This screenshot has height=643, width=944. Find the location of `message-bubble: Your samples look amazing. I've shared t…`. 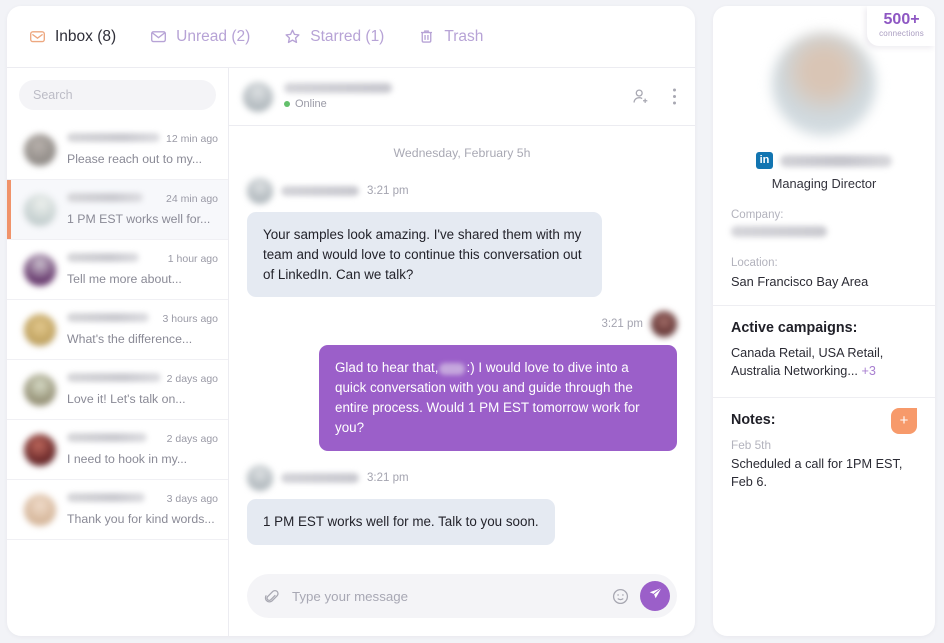

message-bubble: Your samples look amazing. I've shared t… is located at coordinates (424, 255).